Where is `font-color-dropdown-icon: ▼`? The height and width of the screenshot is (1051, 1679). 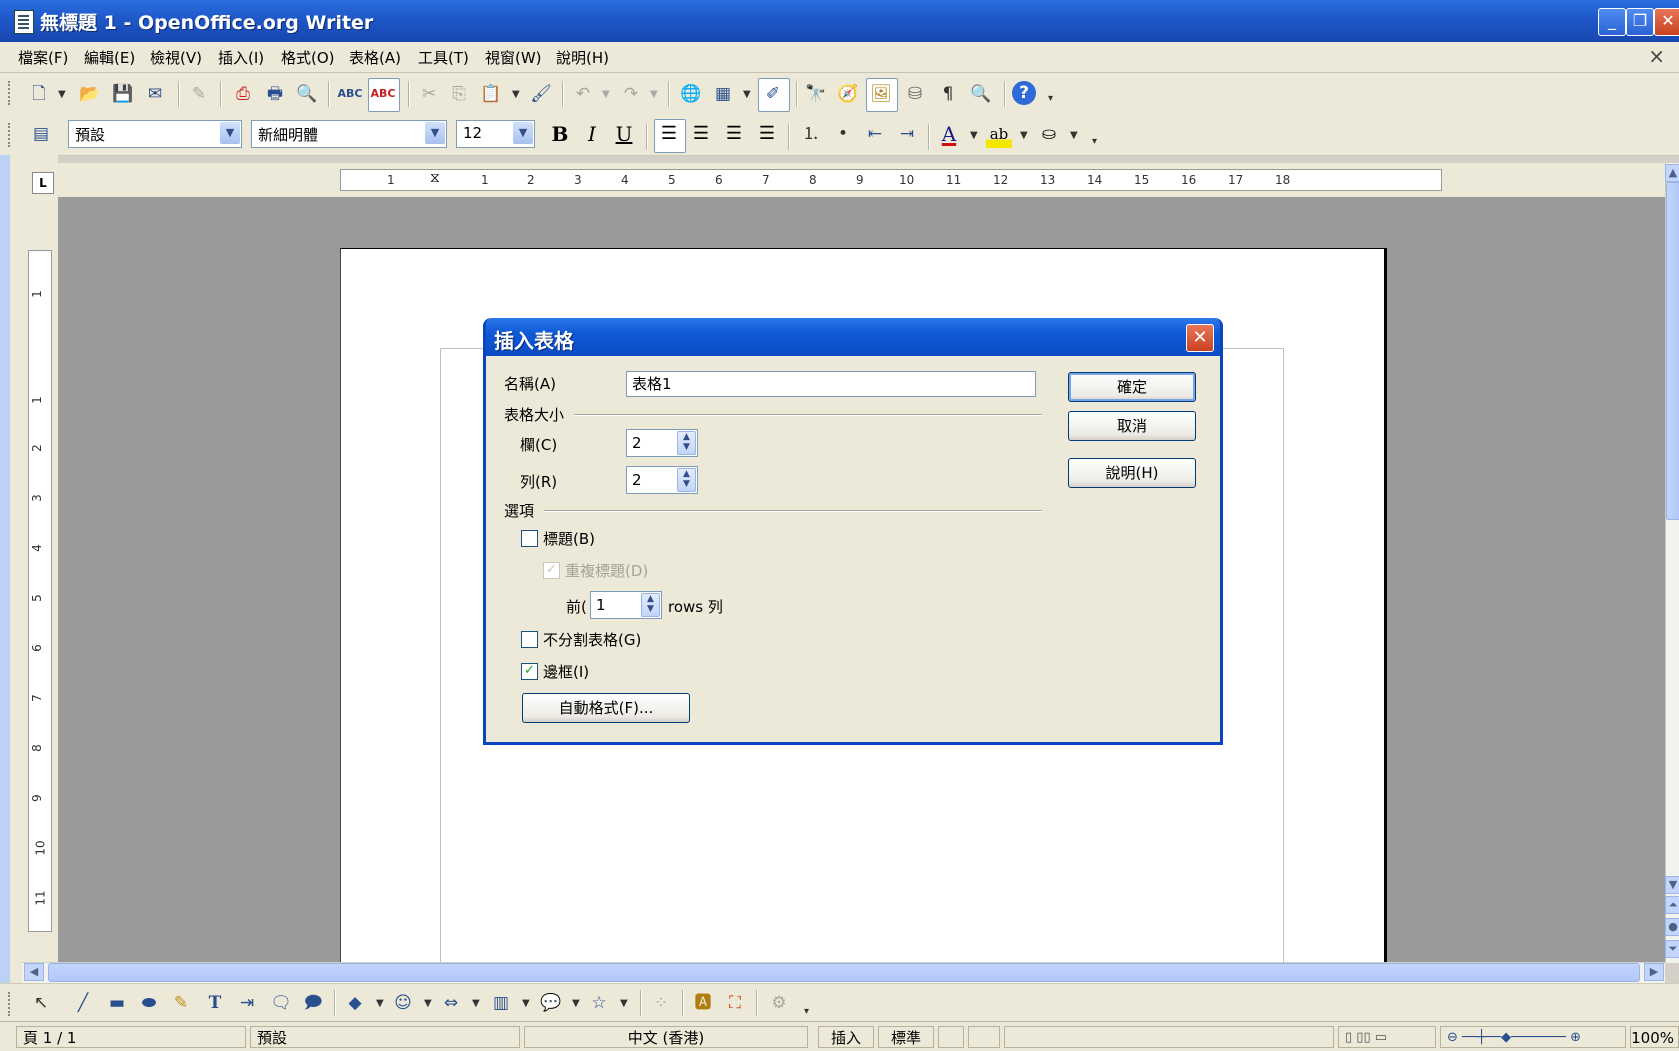 font-color-dropdown-icon: ▼ is located at coordinates (974, 135).